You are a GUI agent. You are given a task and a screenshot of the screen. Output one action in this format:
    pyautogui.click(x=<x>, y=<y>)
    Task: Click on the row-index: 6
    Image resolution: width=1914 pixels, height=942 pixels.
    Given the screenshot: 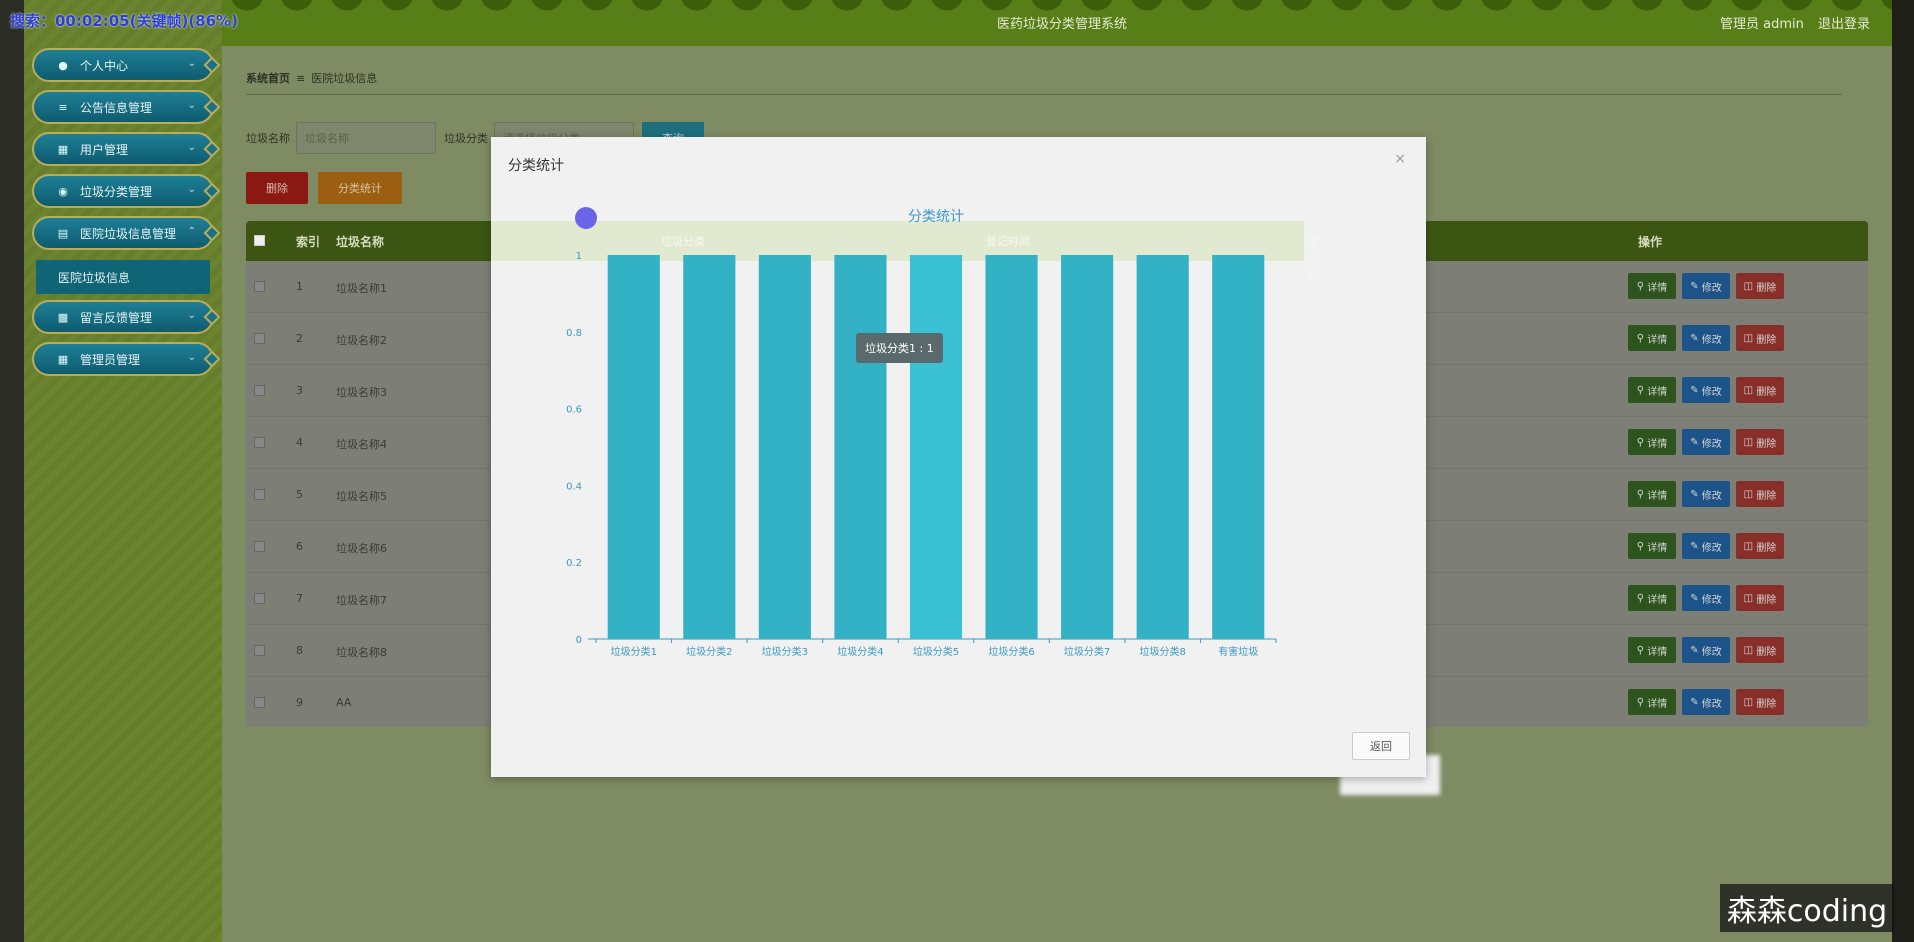 What is the action you would take?
    pyautogui.click(x=299, y=546)
    